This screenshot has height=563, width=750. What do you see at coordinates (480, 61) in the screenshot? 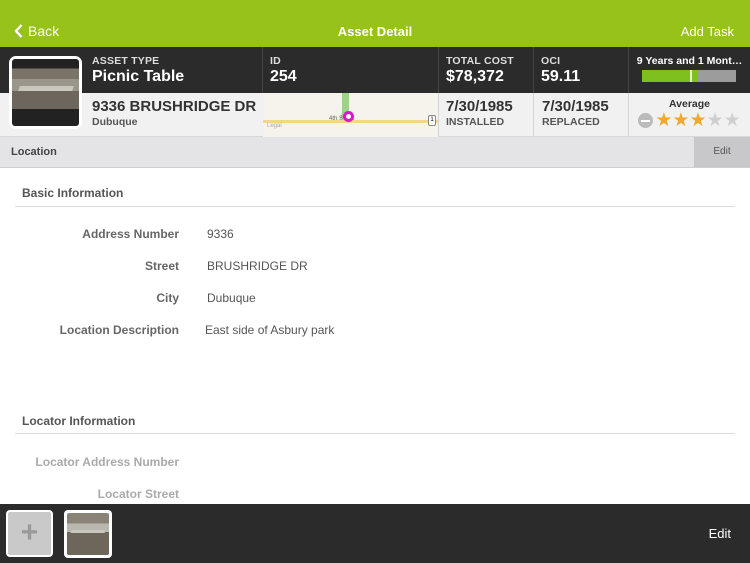
I see `total-cost-label: TOTAL COST` at bounding box center [480, 61].